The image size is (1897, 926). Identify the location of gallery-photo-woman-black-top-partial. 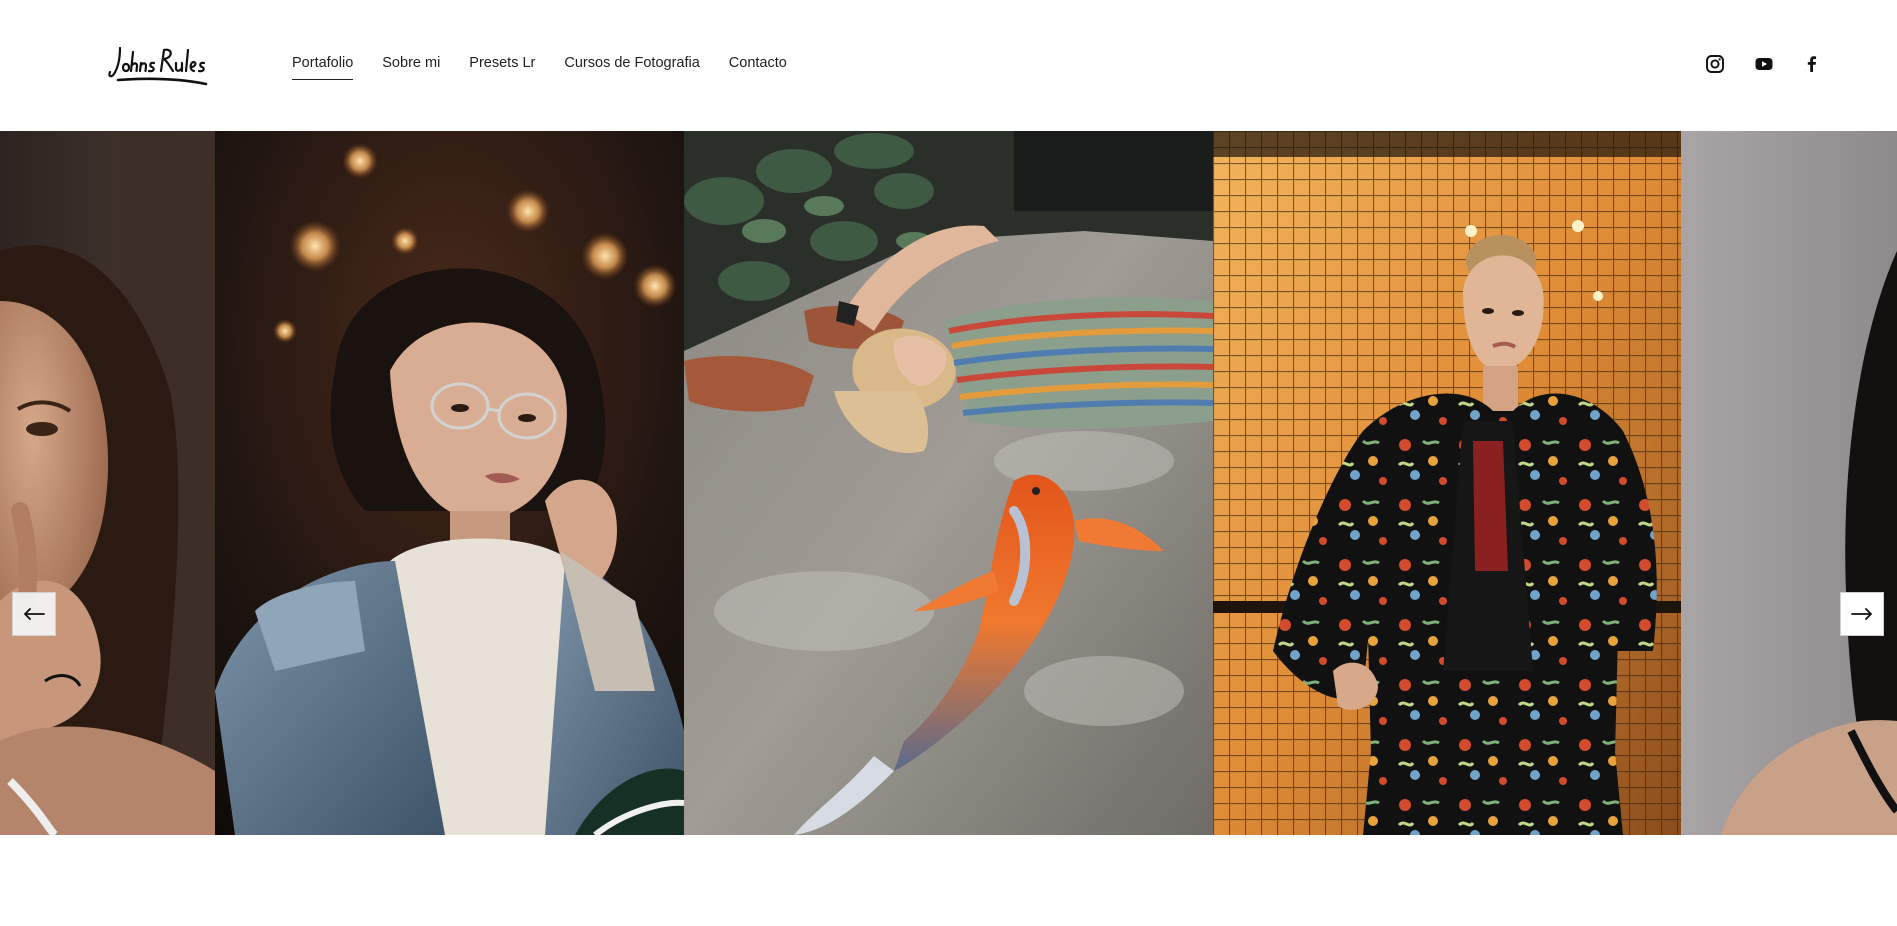
(1789, 483).